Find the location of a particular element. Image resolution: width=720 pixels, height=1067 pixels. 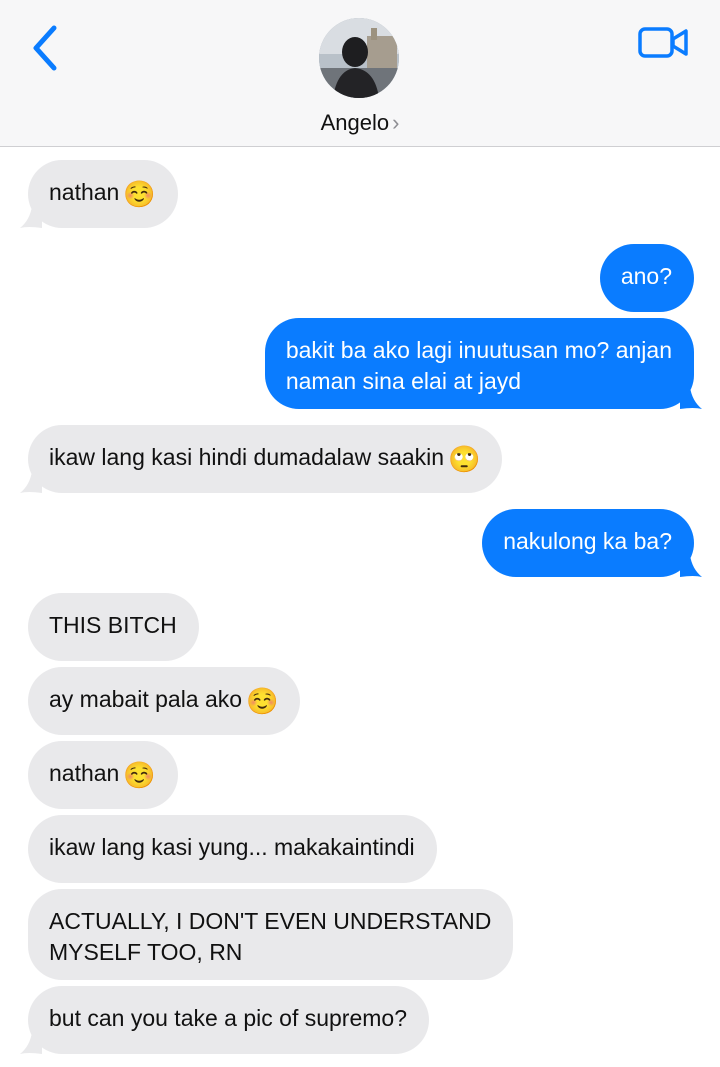

message-text: ikaw lang kasi hindi dumadalaw saakin is located at coordinates (247, 457).